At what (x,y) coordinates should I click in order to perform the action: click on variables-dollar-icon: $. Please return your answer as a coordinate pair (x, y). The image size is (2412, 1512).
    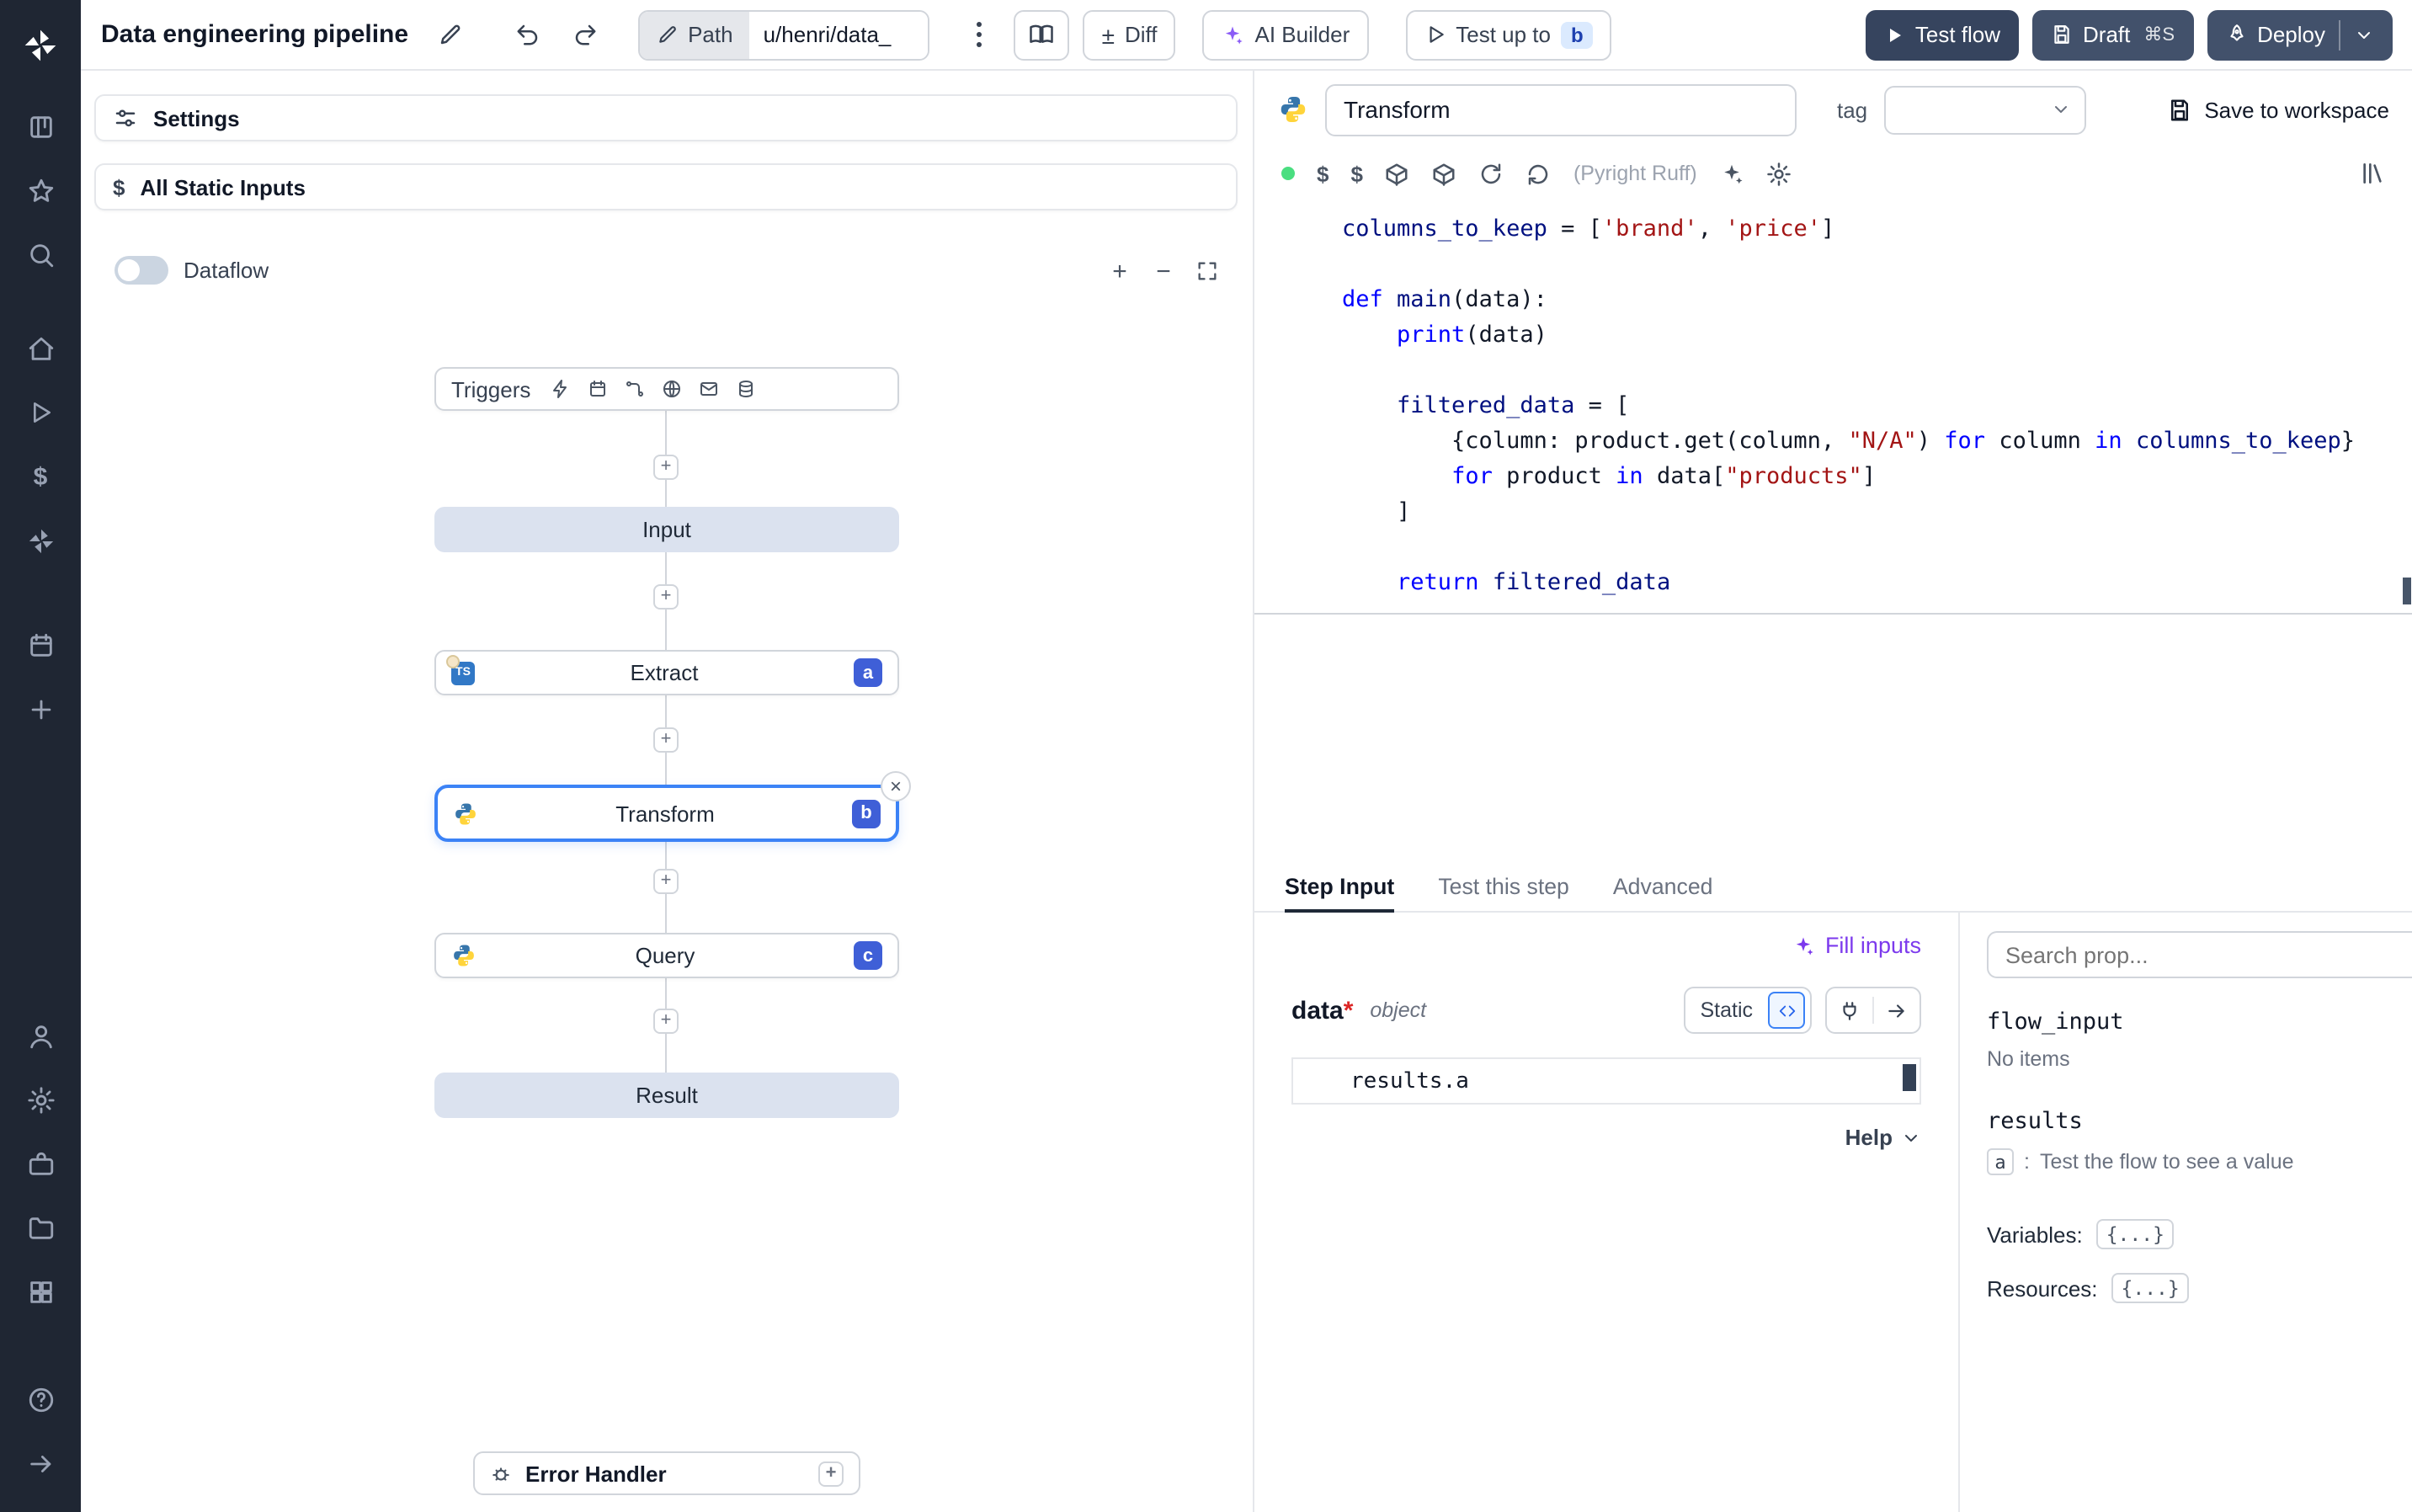
    Looking at the image, I should click on (40, 476).